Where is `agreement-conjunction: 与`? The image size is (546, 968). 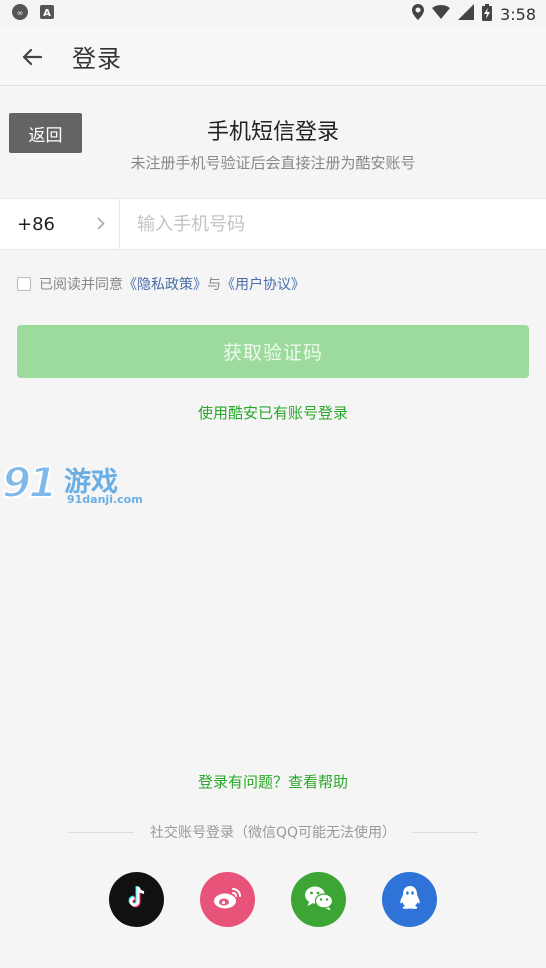
agreement-conjunction: 与 is located at coordinates (214, 285).